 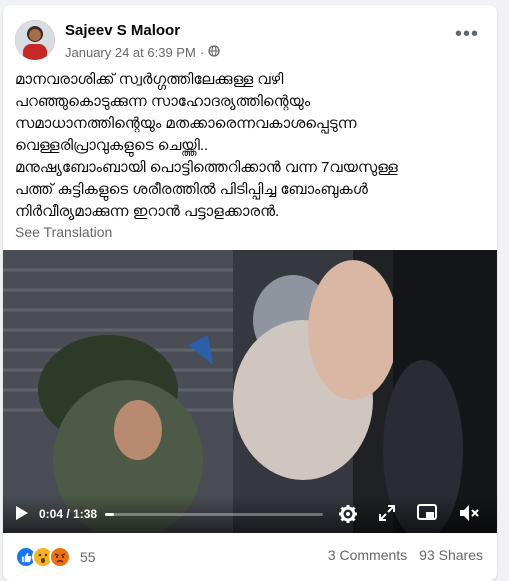 I want to click on reactions-summary: 55, so click(x=55, y=557).